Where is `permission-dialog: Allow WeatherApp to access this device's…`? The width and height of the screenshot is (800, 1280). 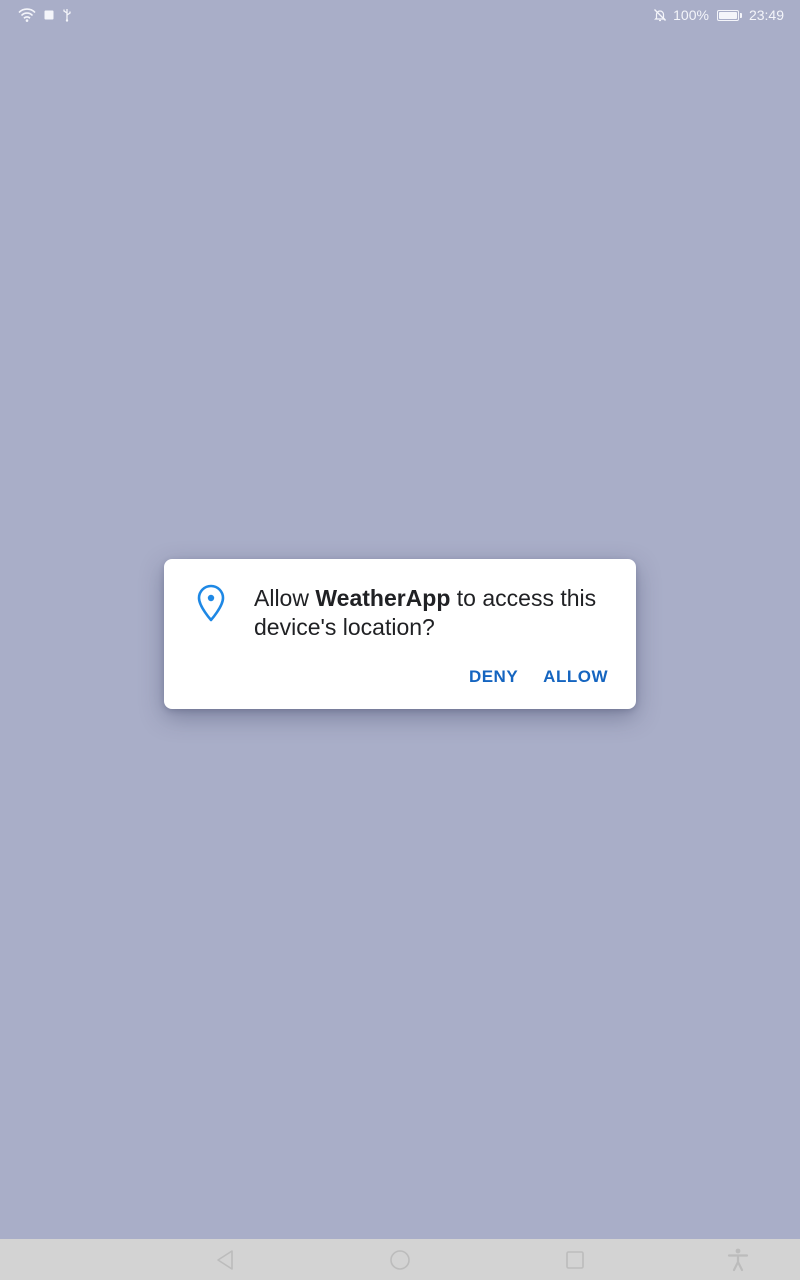 permission-dialog: Allow WeatherApp to access this device's… is located at coordinates (400, 634).